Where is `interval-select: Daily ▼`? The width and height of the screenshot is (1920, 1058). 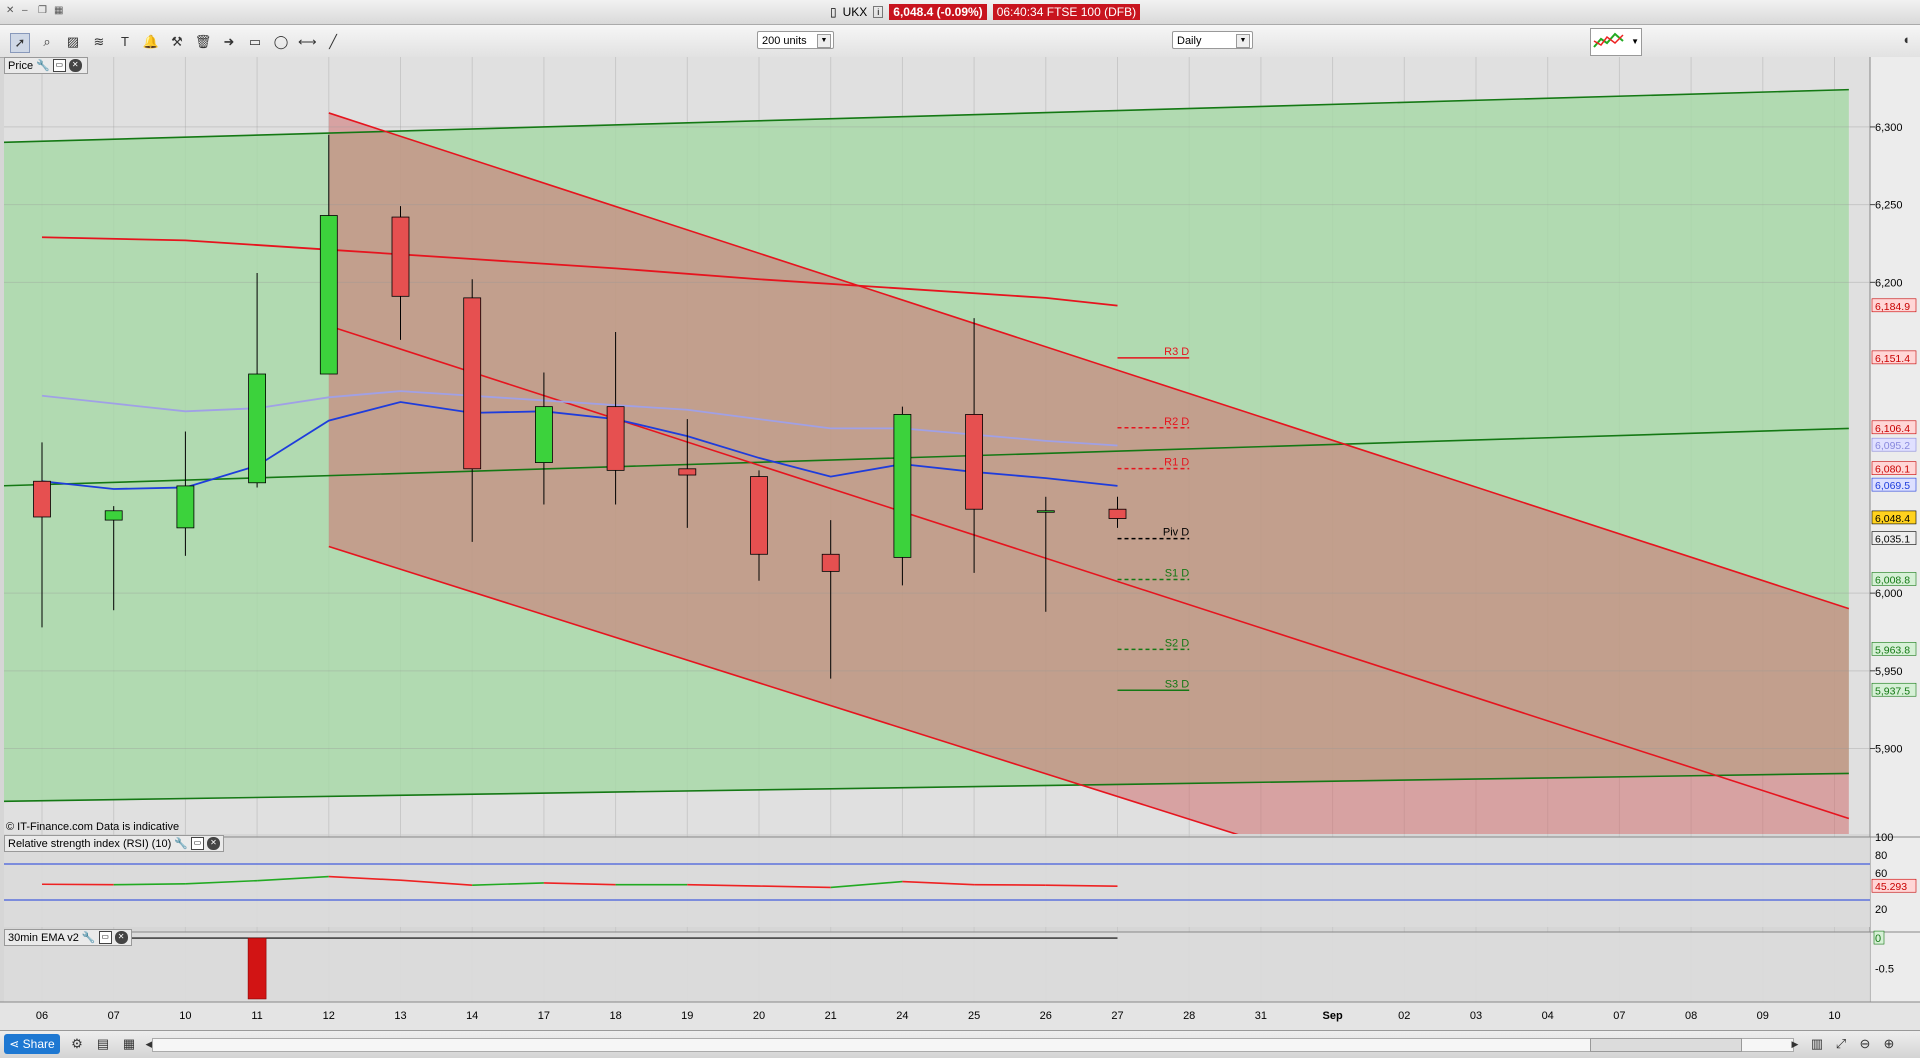 interval-select: Daily ▼ is located at coordinates (1212, 40).